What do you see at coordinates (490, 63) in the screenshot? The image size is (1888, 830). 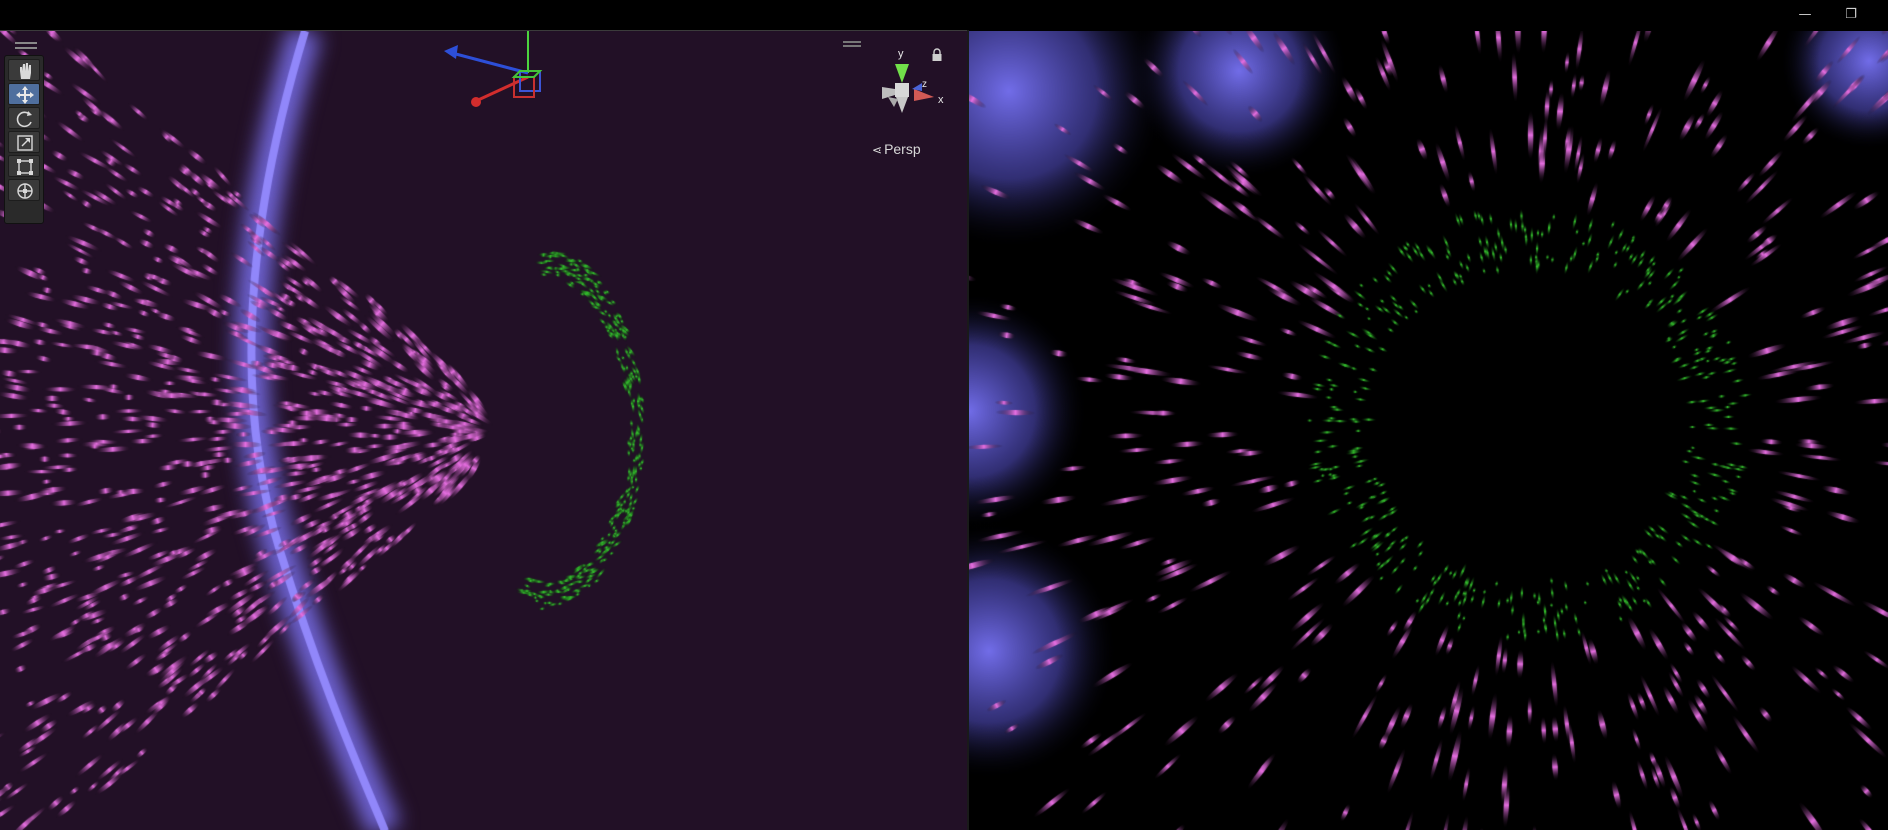 I see `z-axis-handle` at bounding box center [490, 63].